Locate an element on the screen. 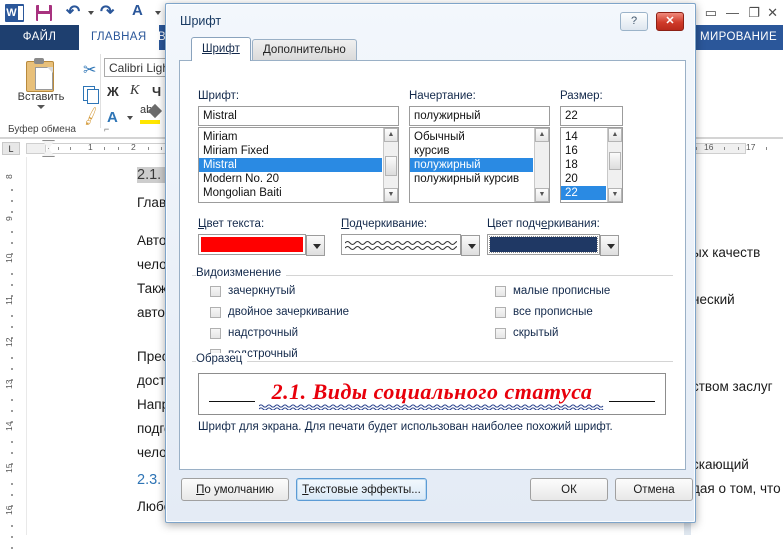 The height and width of the screenshot is (549, 783). size-list-item: 18 is located at coordinates (583, 165).